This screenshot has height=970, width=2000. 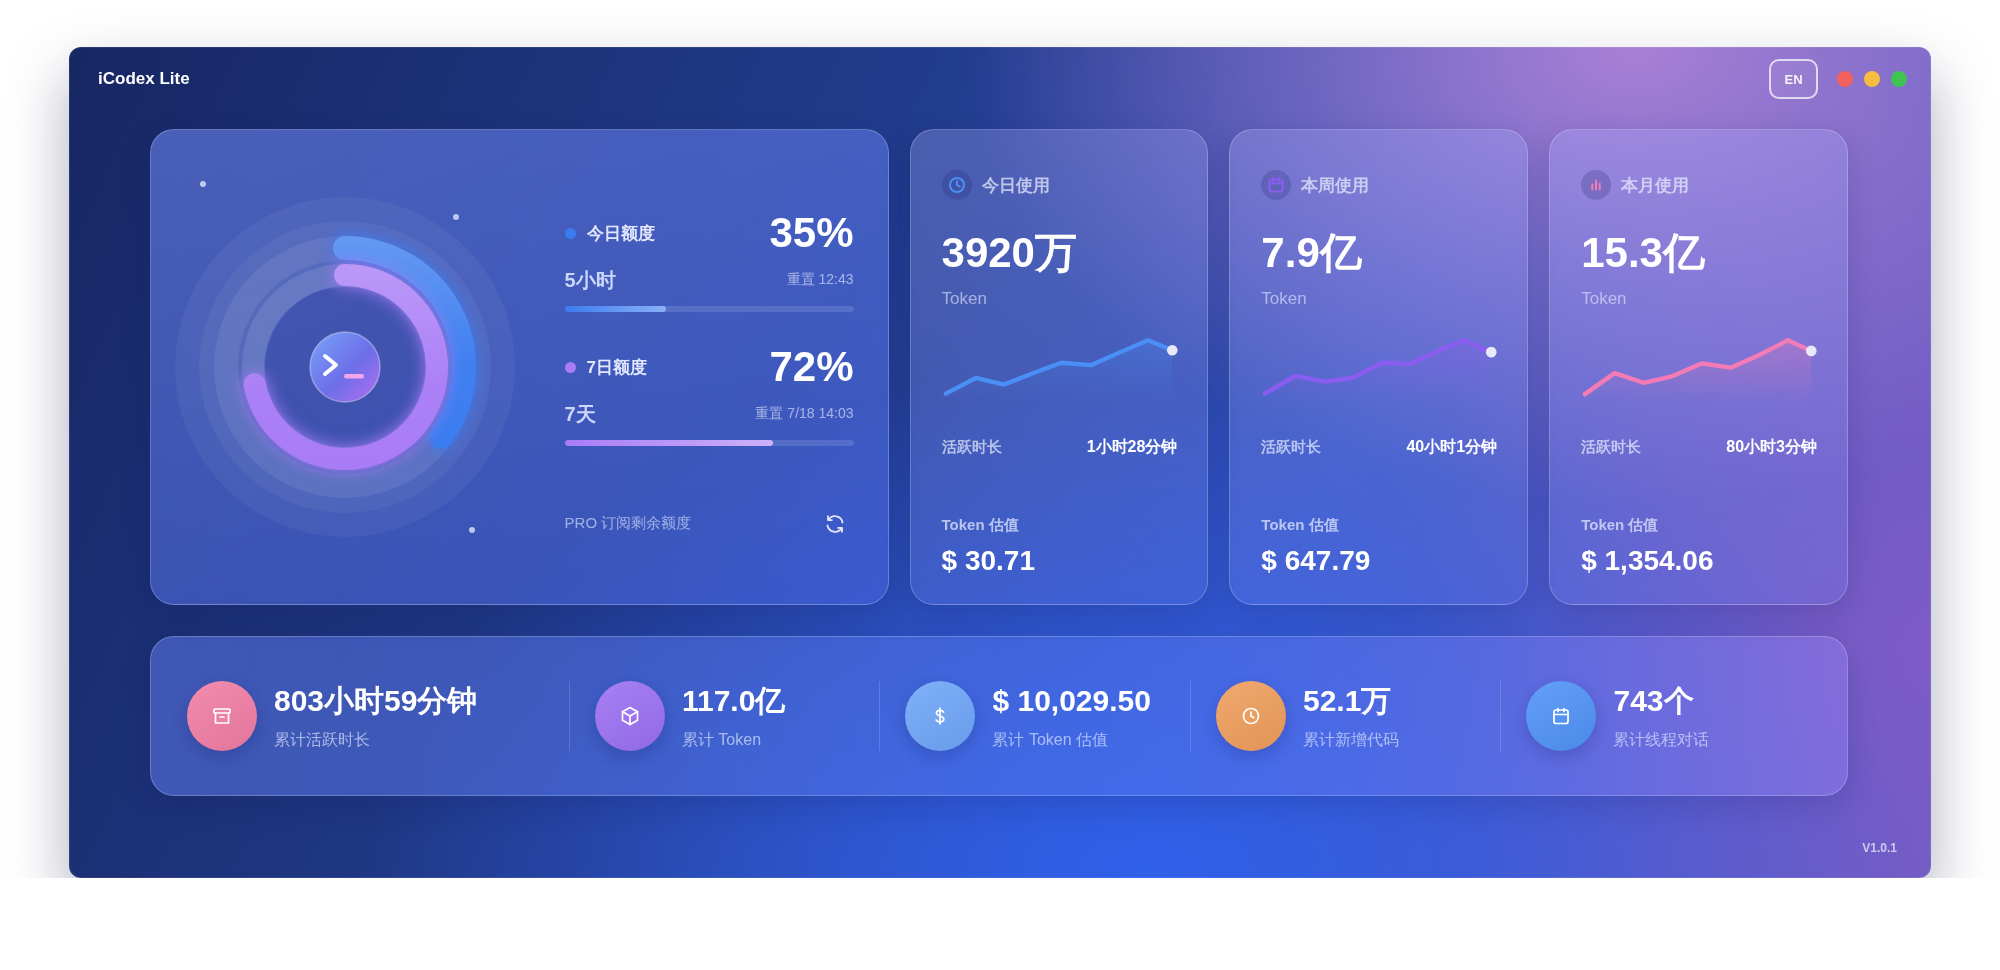 What do you see at coordinates (1335, 185) in the screenshot?
I see `usage-period-title: 本周使用` at bounding box center [1335, 185].